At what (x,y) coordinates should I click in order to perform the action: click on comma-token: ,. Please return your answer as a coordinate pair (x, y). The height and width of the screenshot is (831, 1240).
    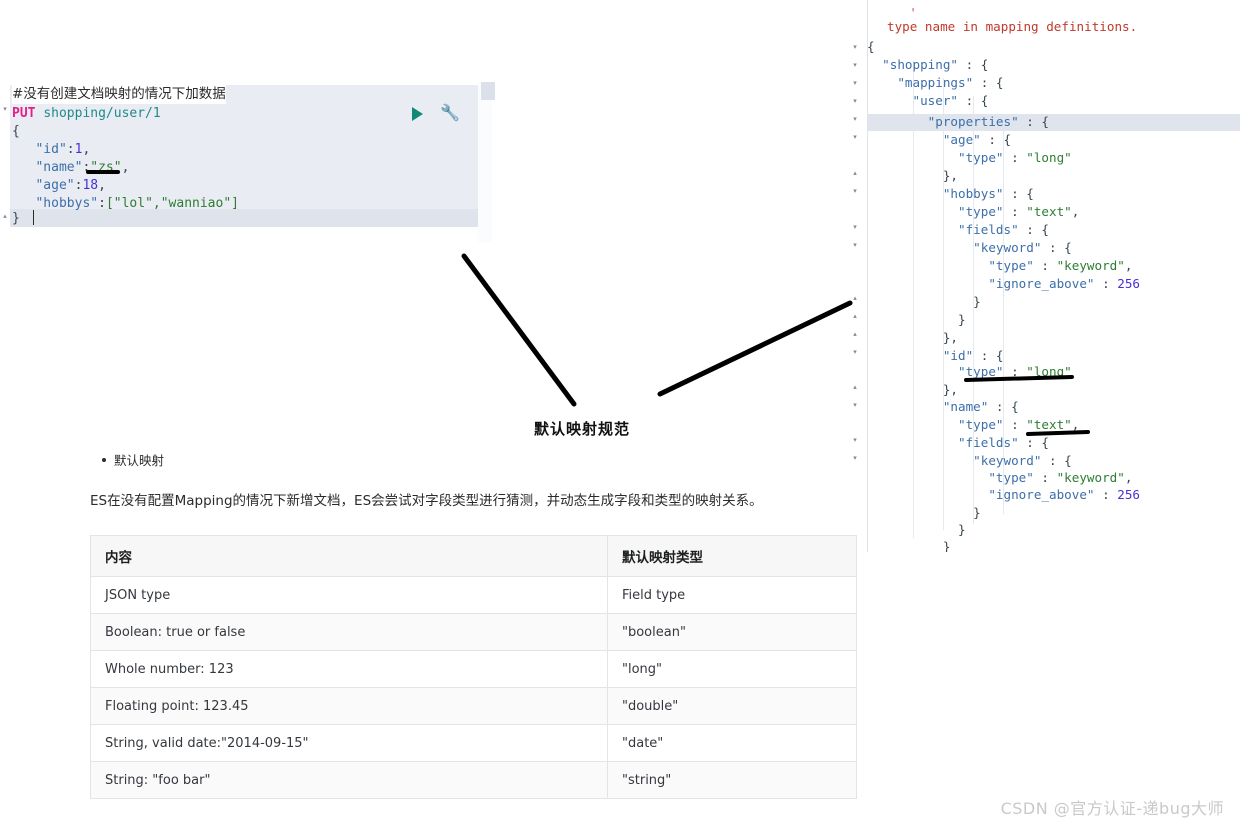
    Looking at the image, I should click on (125, 167).